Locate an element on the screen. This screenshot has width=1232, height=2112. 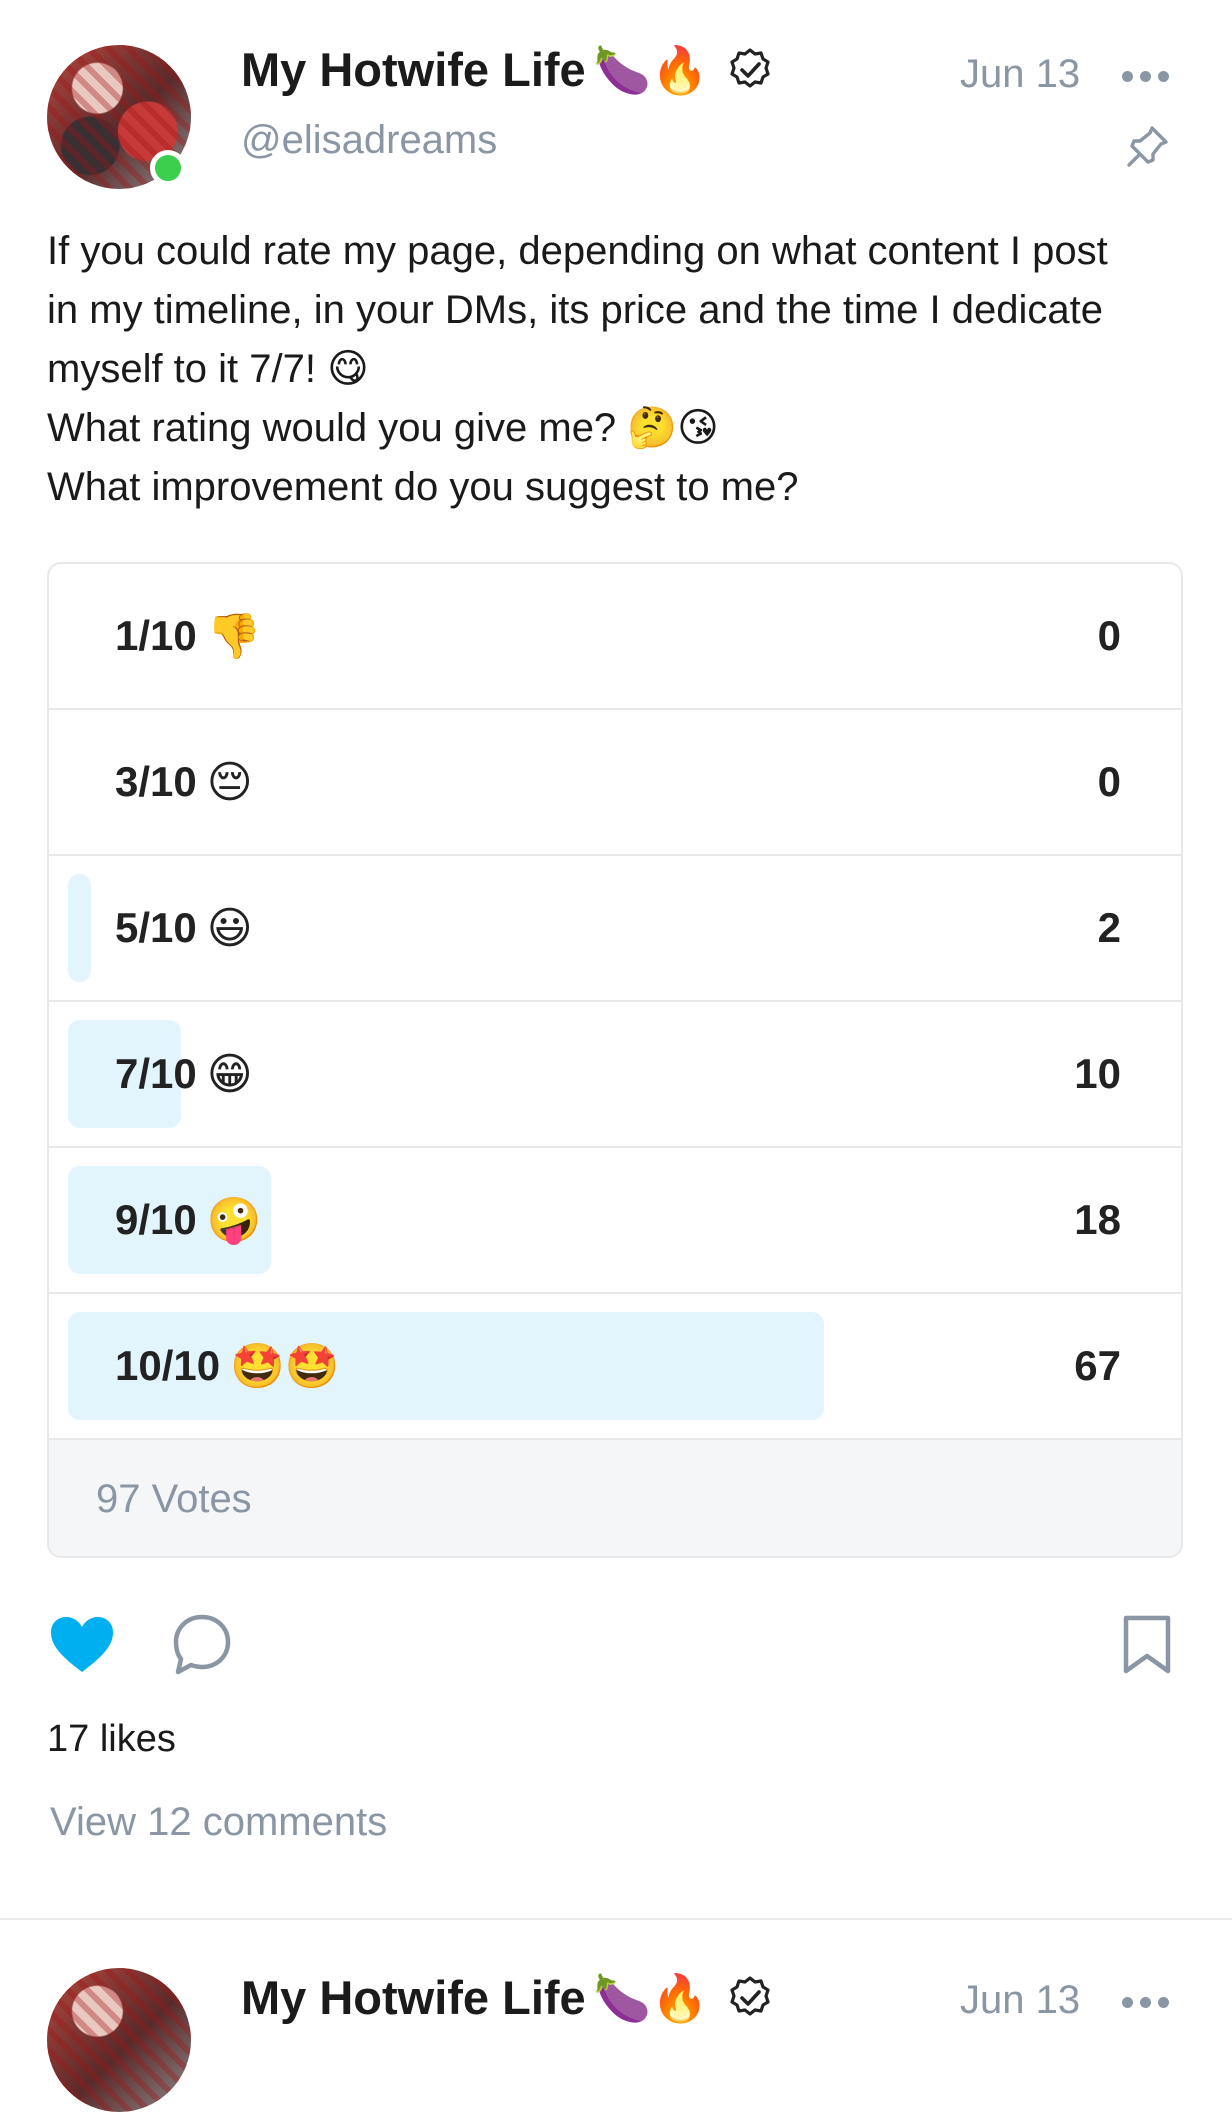
poll-option-label: 5/10 is located at coordinates (156, 927).